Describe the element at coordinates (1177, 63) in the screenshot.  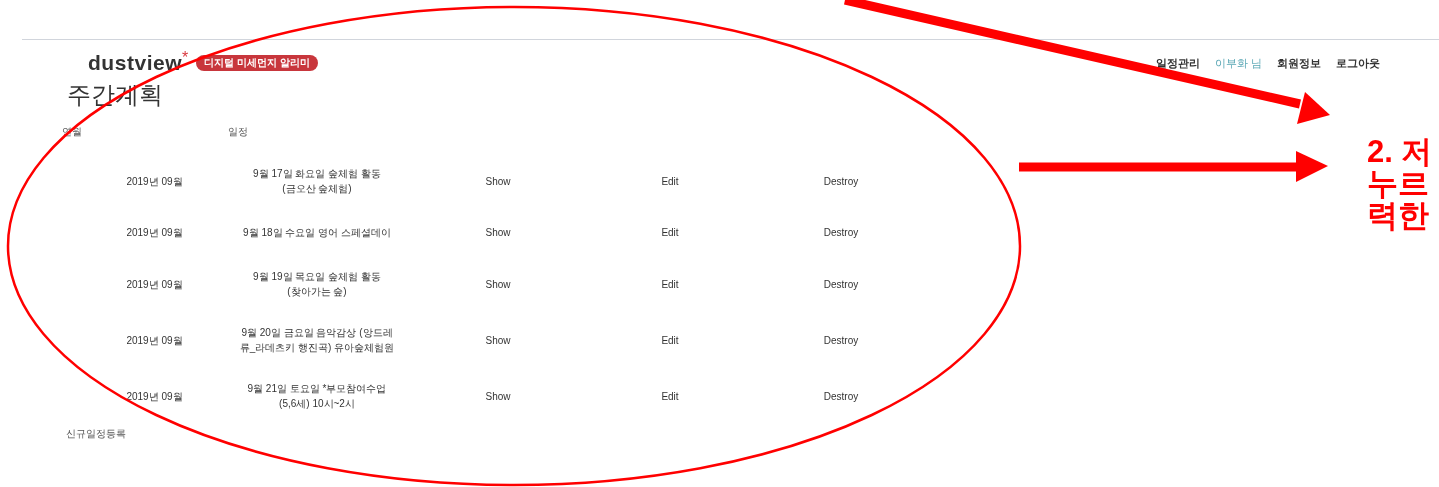
I see `nav-link: 일정관리` at that location.